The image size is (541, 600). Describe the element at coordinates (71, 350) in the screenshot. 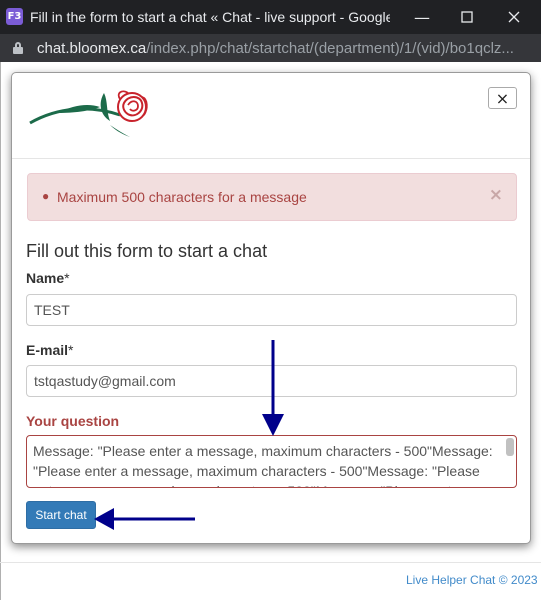

I see `email-required-mark: *` at that location.